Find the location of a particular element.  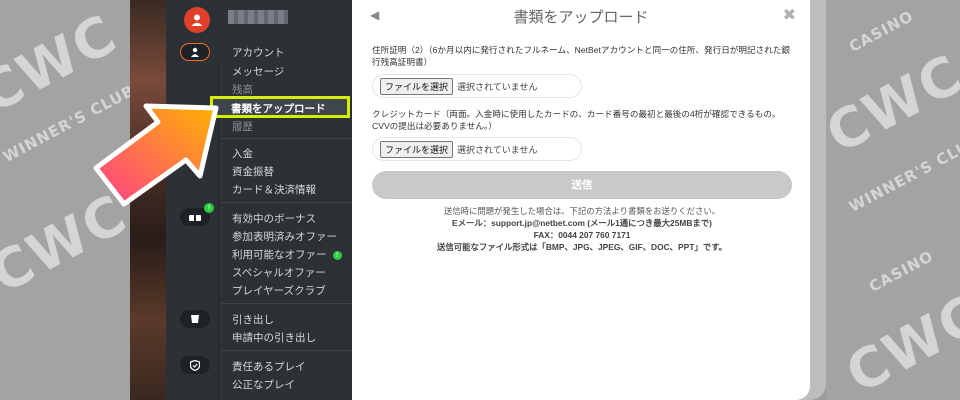

offer-badge: ! is located at coordinates (337, 255).